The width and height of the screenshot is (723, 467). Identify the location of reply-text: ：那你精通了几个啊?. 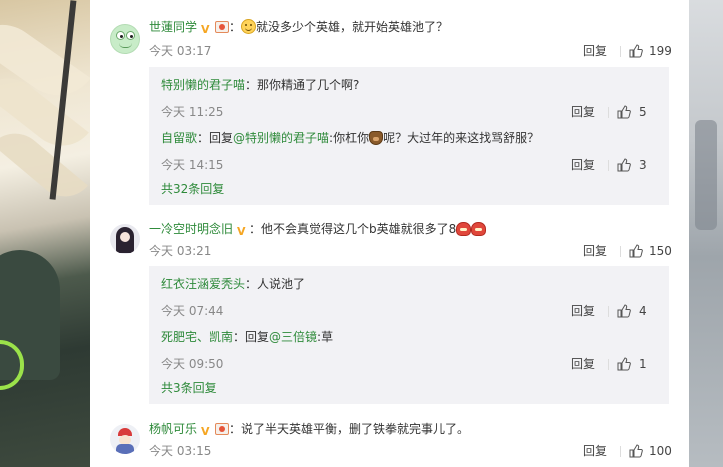
(302, 85).